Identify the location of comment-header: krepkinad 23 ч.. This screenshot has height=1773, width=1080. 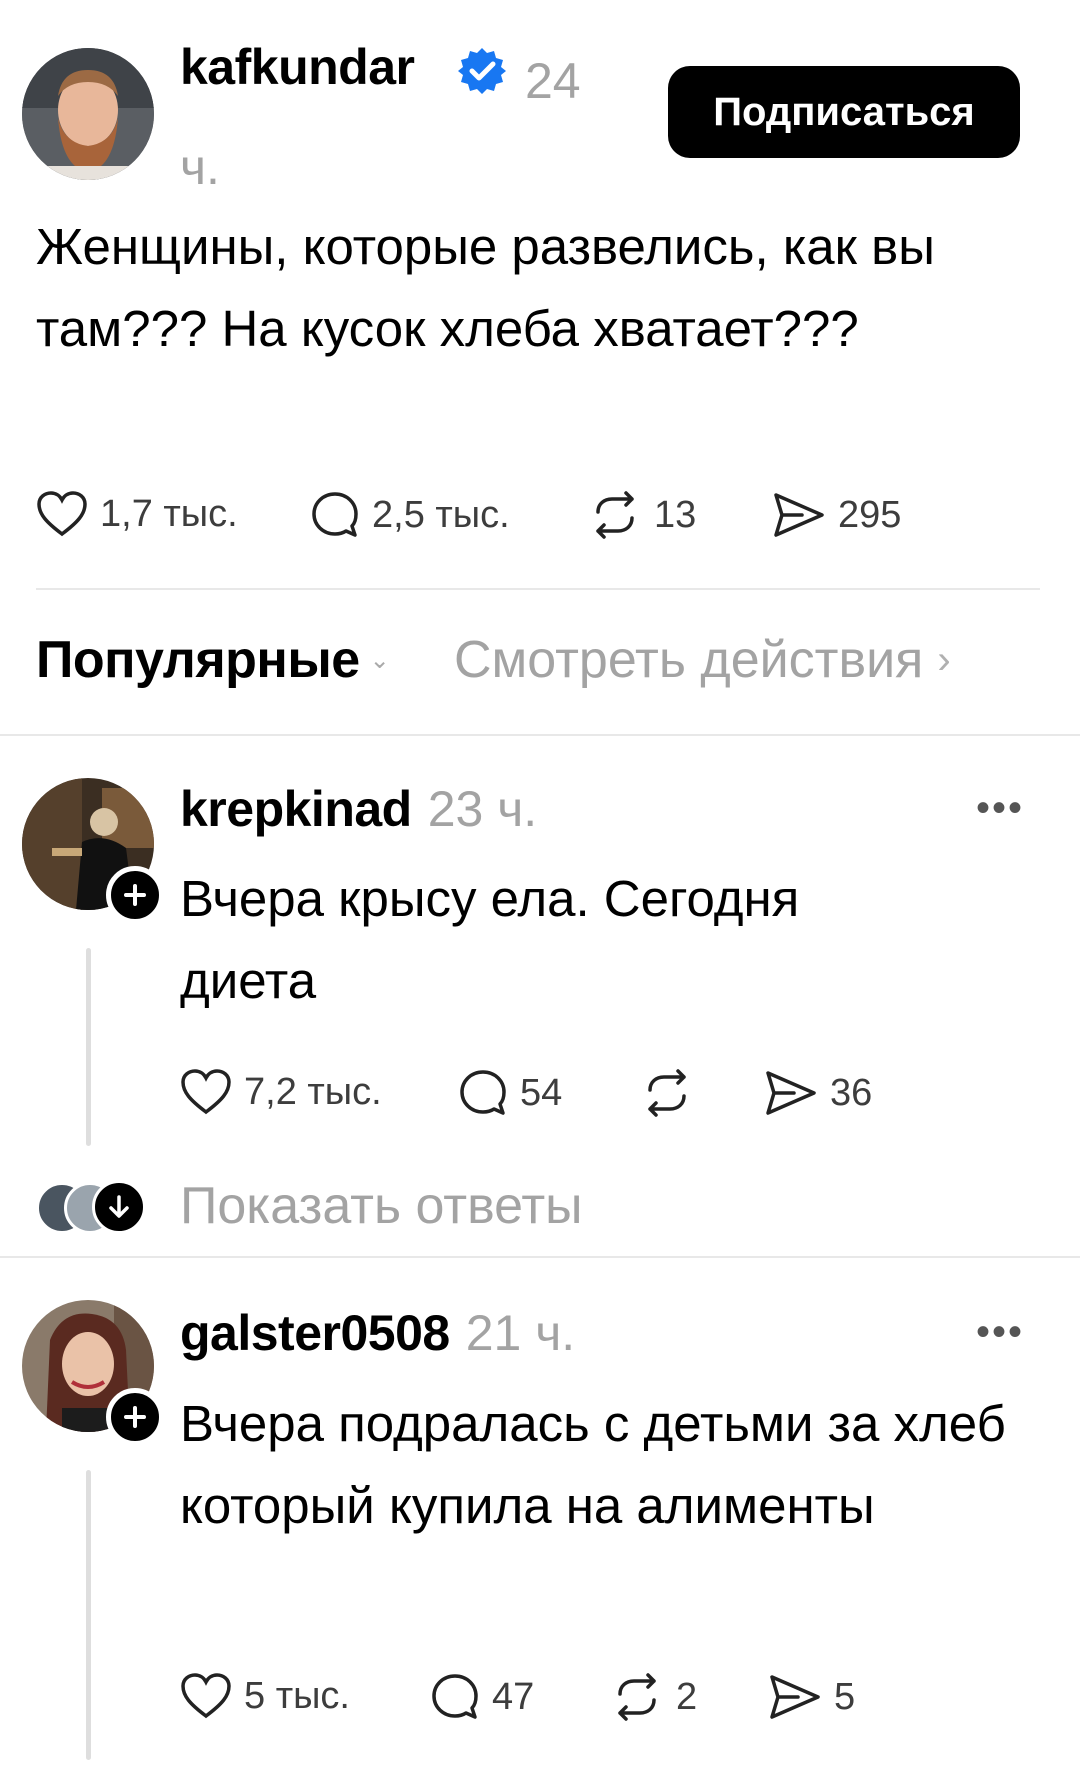
(358, 809).